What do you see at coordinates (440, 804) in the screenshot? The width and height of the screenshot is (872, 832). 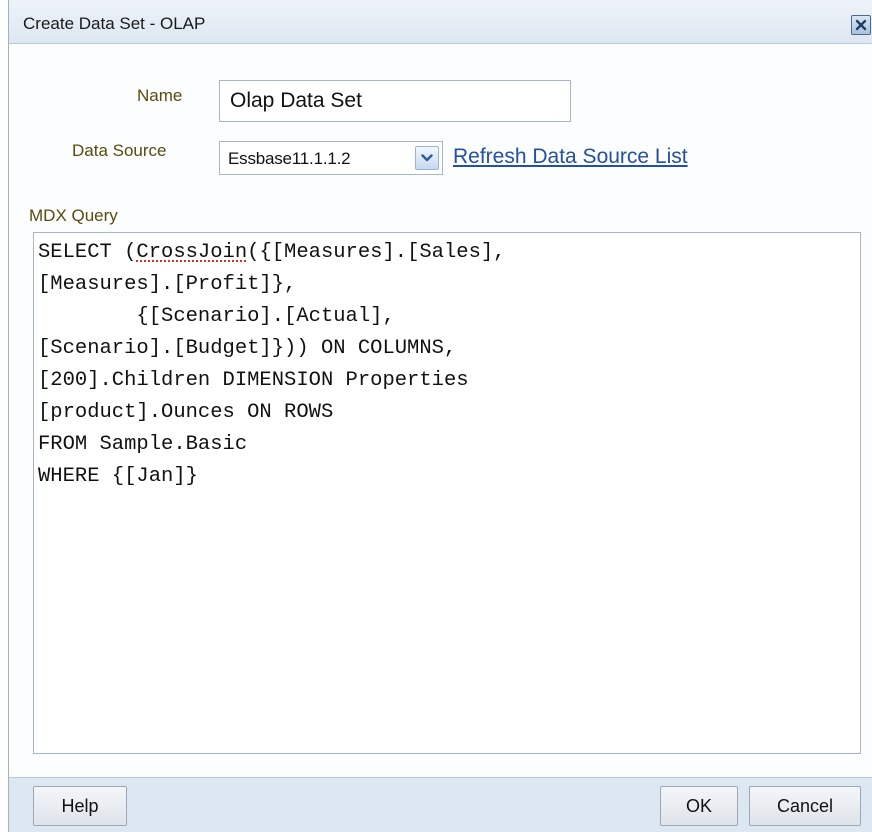 I see `dialog-footer: Help OK Cancel` at bounding box center [440, 804].